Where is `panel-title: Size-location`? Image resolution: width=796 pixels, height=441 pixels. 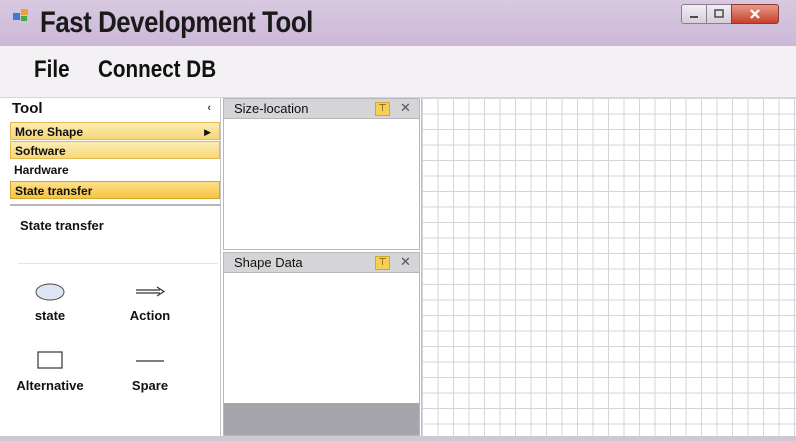
panel-title: Size-location is located at coordinates (271, 108).